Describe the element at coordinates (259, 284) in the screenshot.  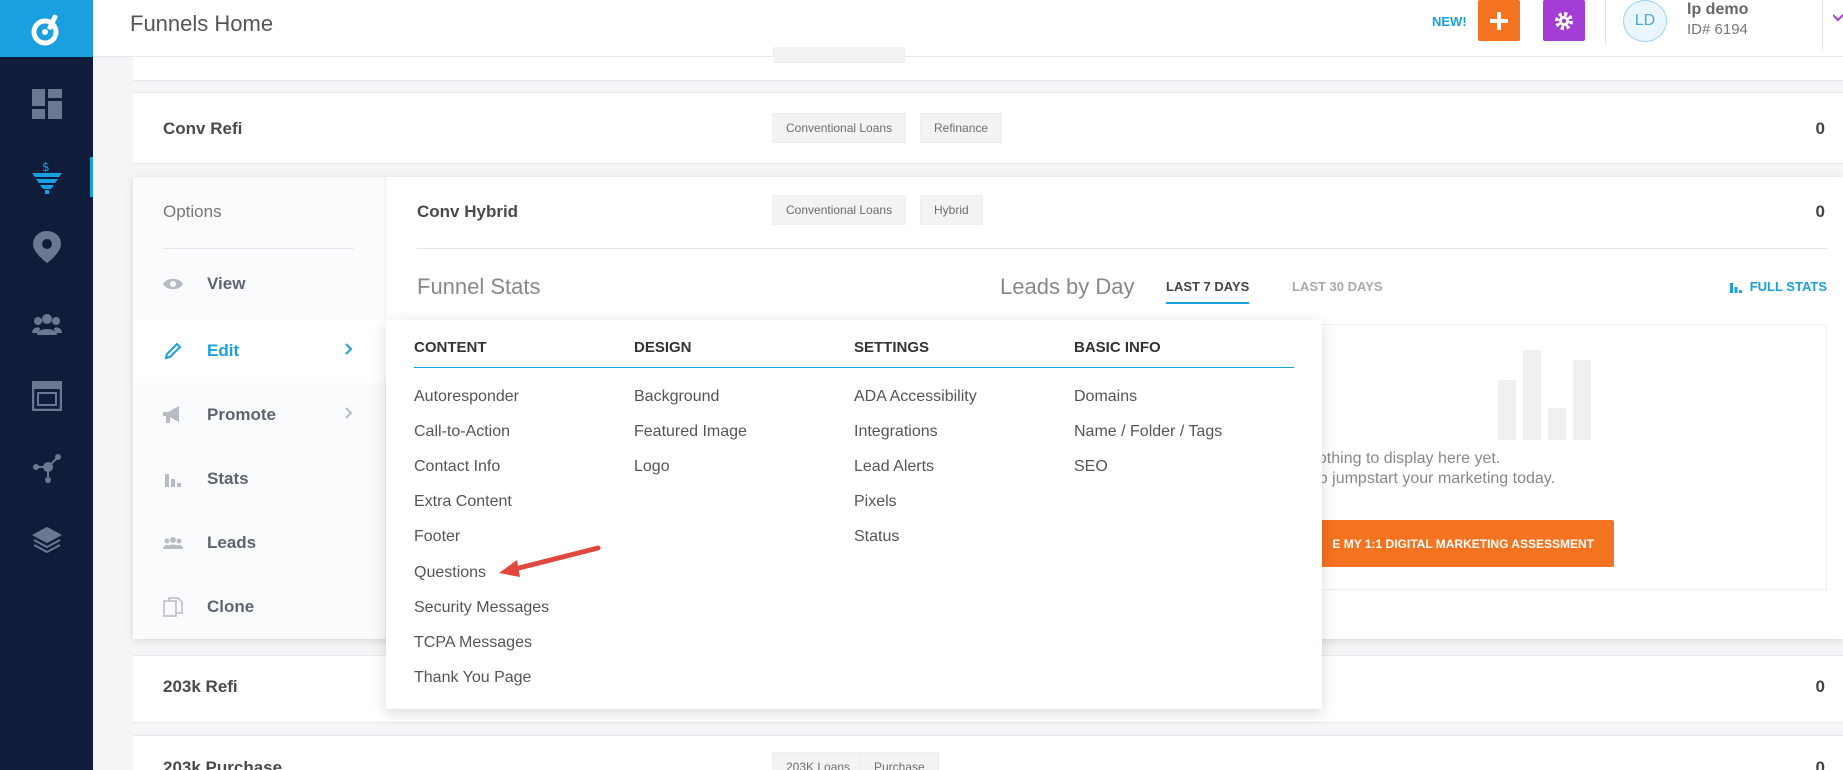
I see `option-view: View` at that location.